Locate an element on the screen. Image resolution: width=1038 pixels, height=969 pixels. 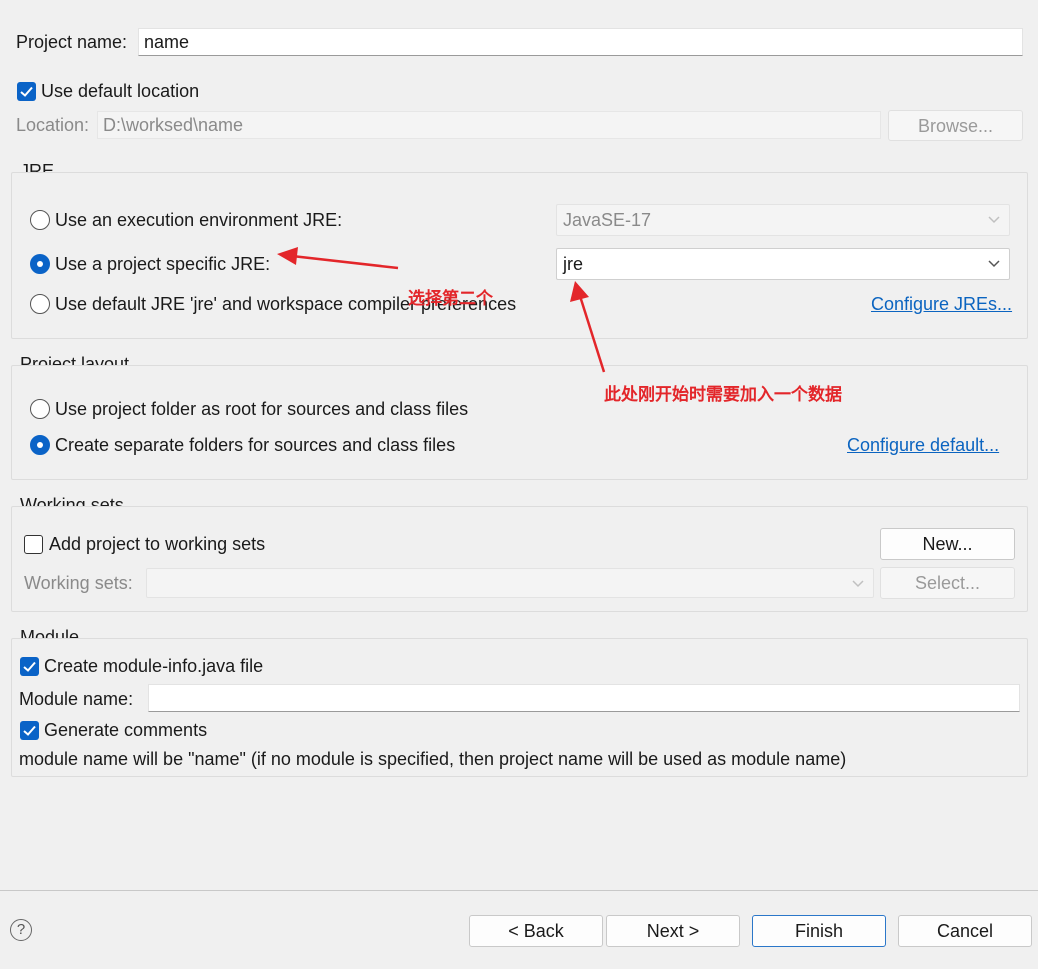
annotation-add-data-note: 此处刚开始时需要加入一个数据 is located at coordinates (723, 395).